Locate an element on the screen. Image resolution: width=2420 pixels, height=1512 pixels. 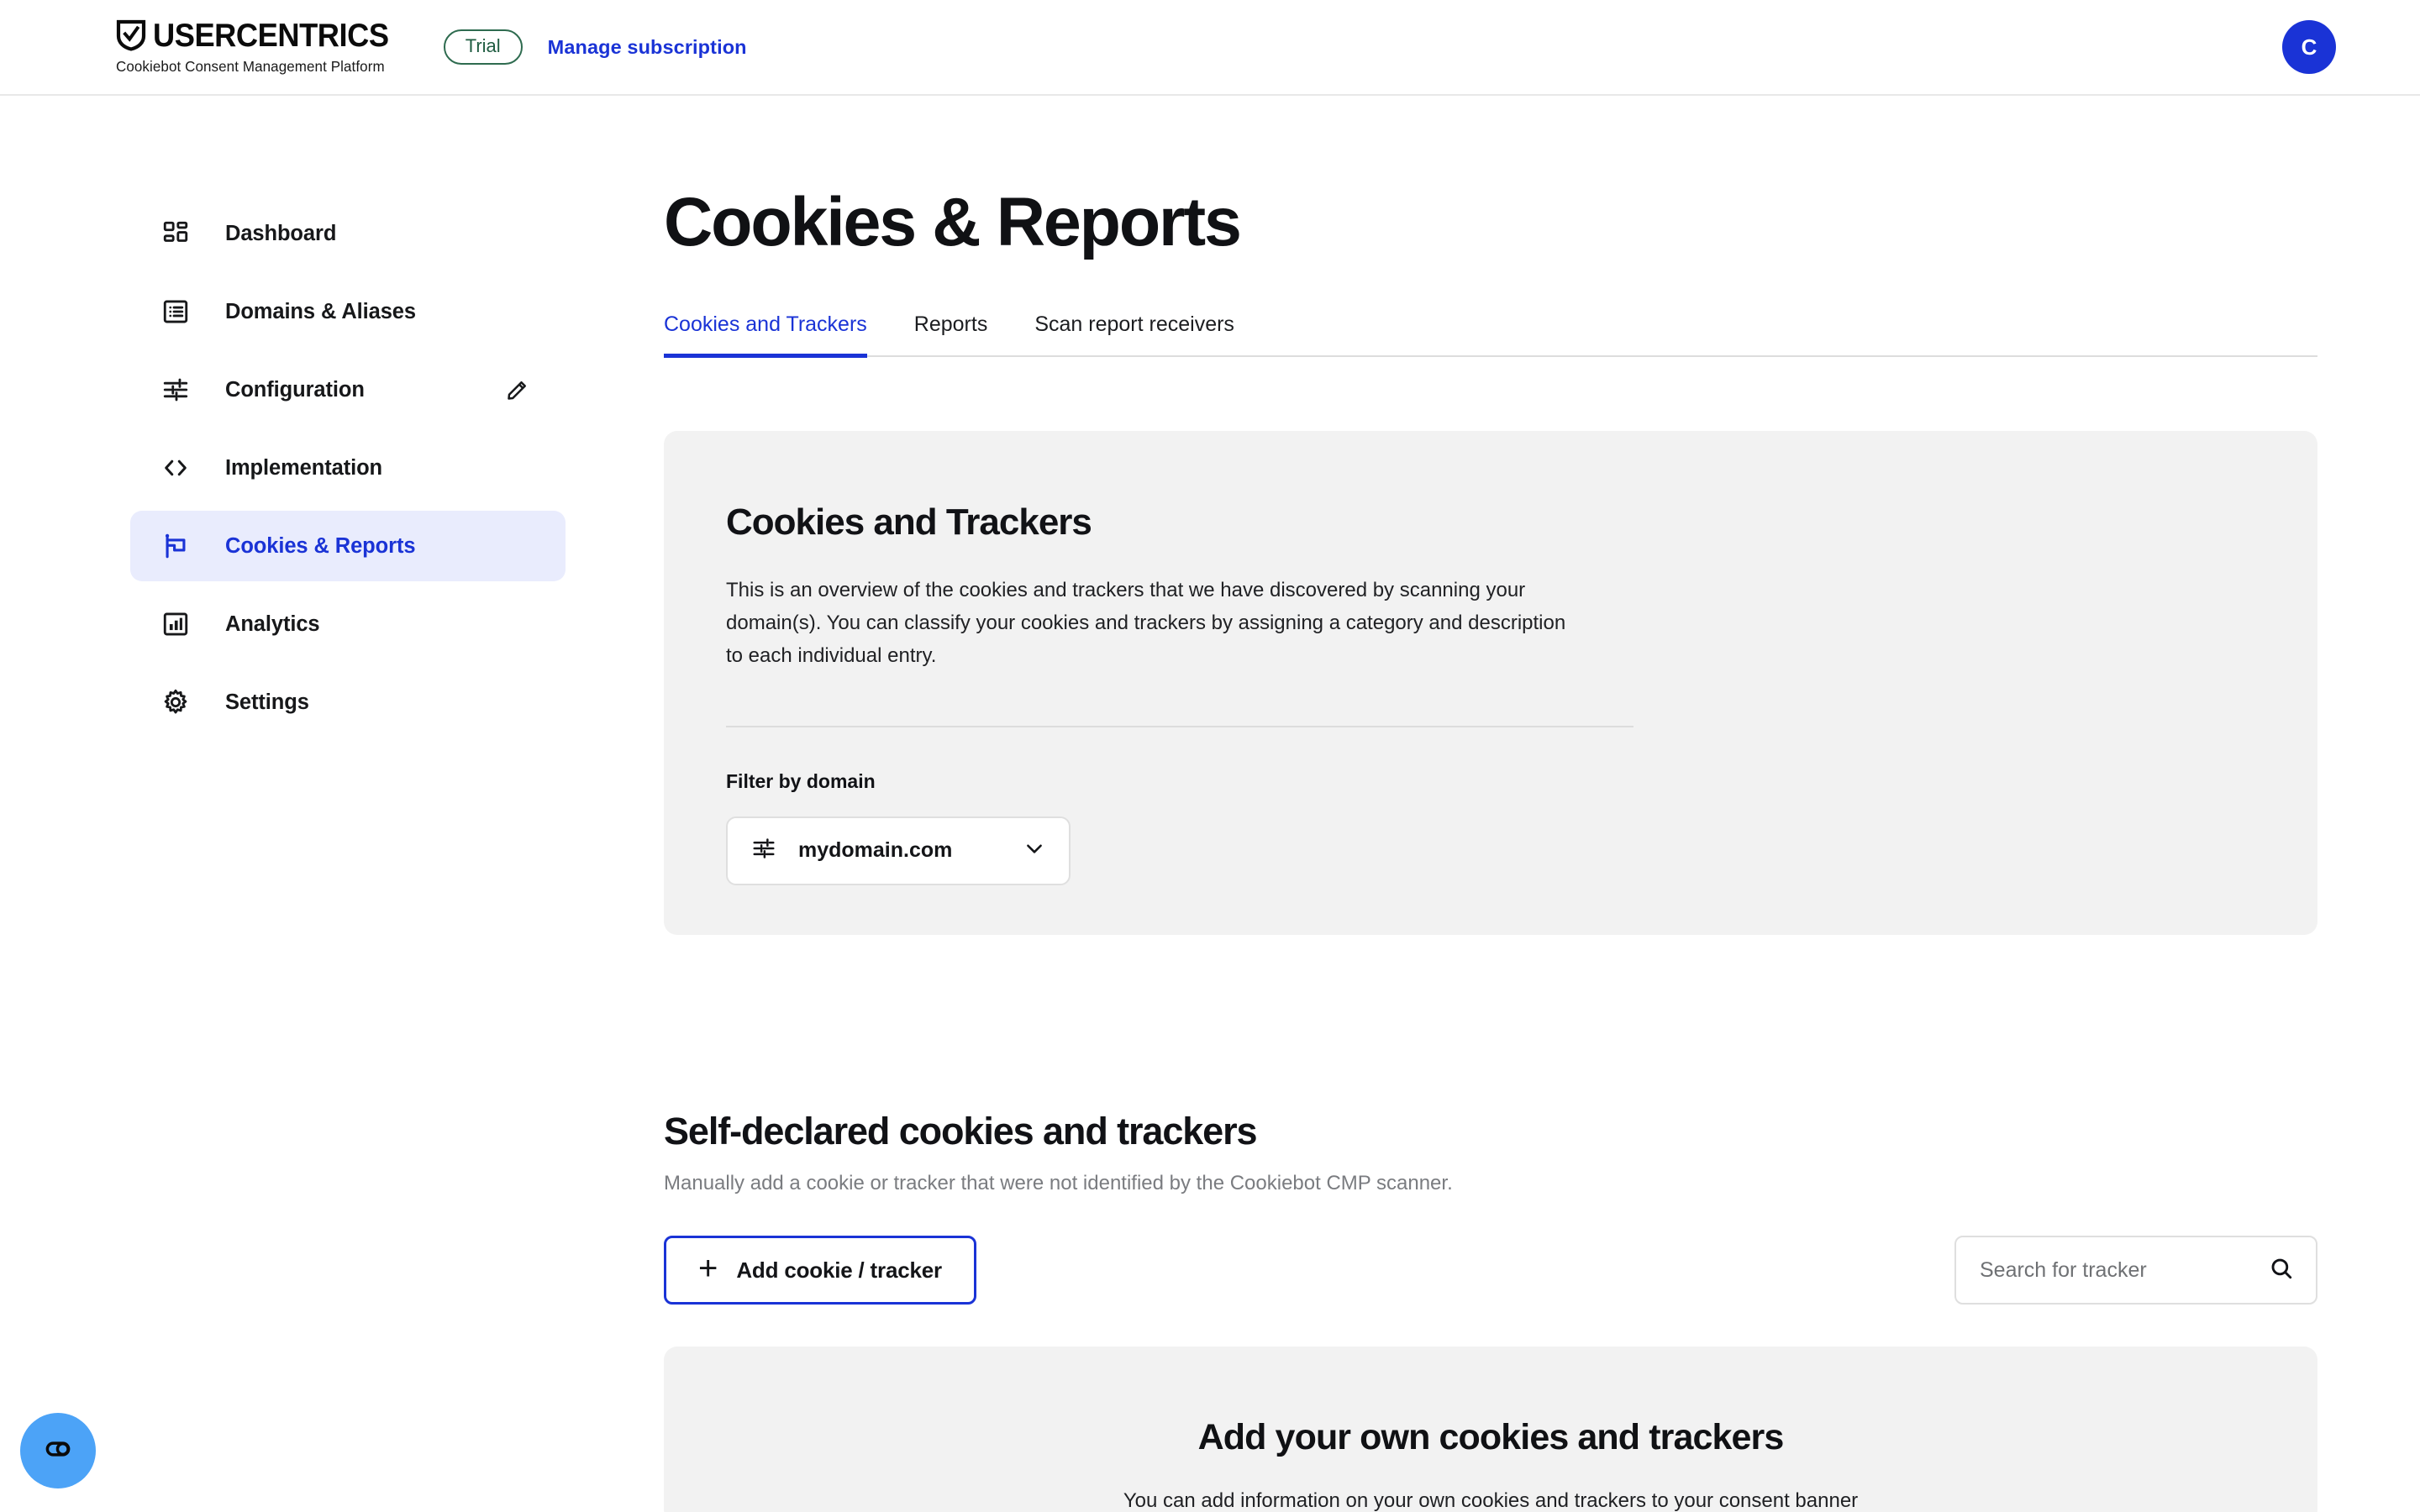
sidebar-item-label: Analytics is located at coordinates (272, 624).